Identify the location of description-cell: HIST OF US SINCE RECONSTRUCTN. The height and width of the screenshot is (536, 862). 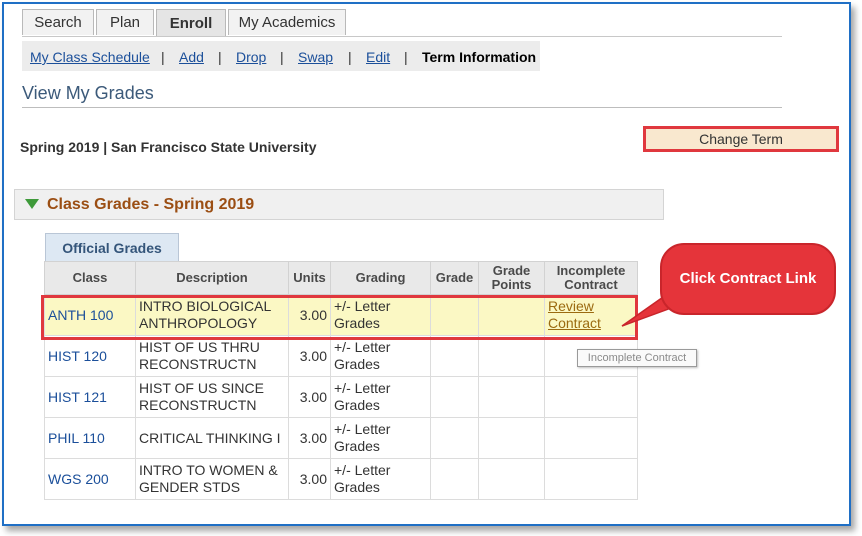
(212, 397).